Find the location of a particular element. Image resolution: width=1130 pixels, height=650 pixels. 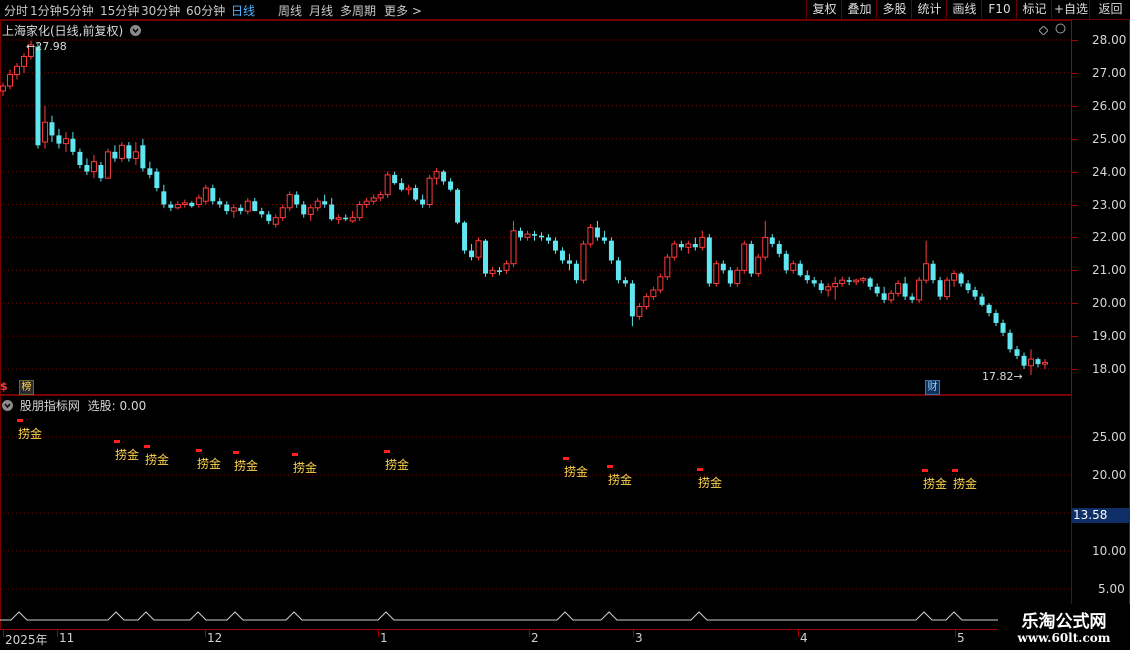

period-tab-0: 分时 is located at coordinates (16, 10).